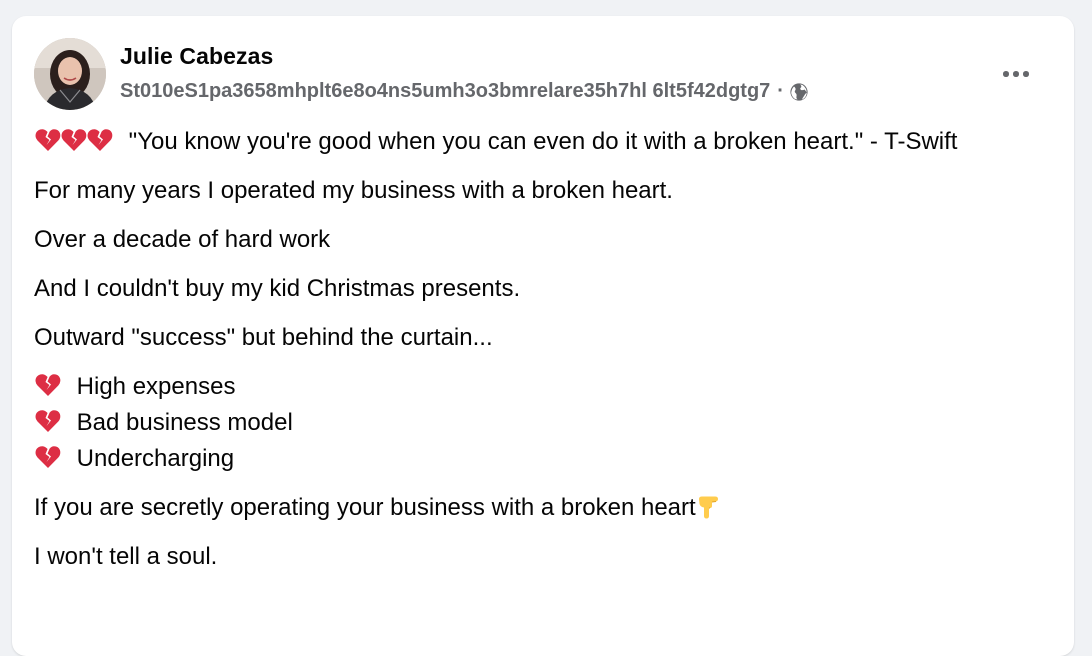 The image size is (1092, 656). I want to click on globe-icon, so click(799, 92).